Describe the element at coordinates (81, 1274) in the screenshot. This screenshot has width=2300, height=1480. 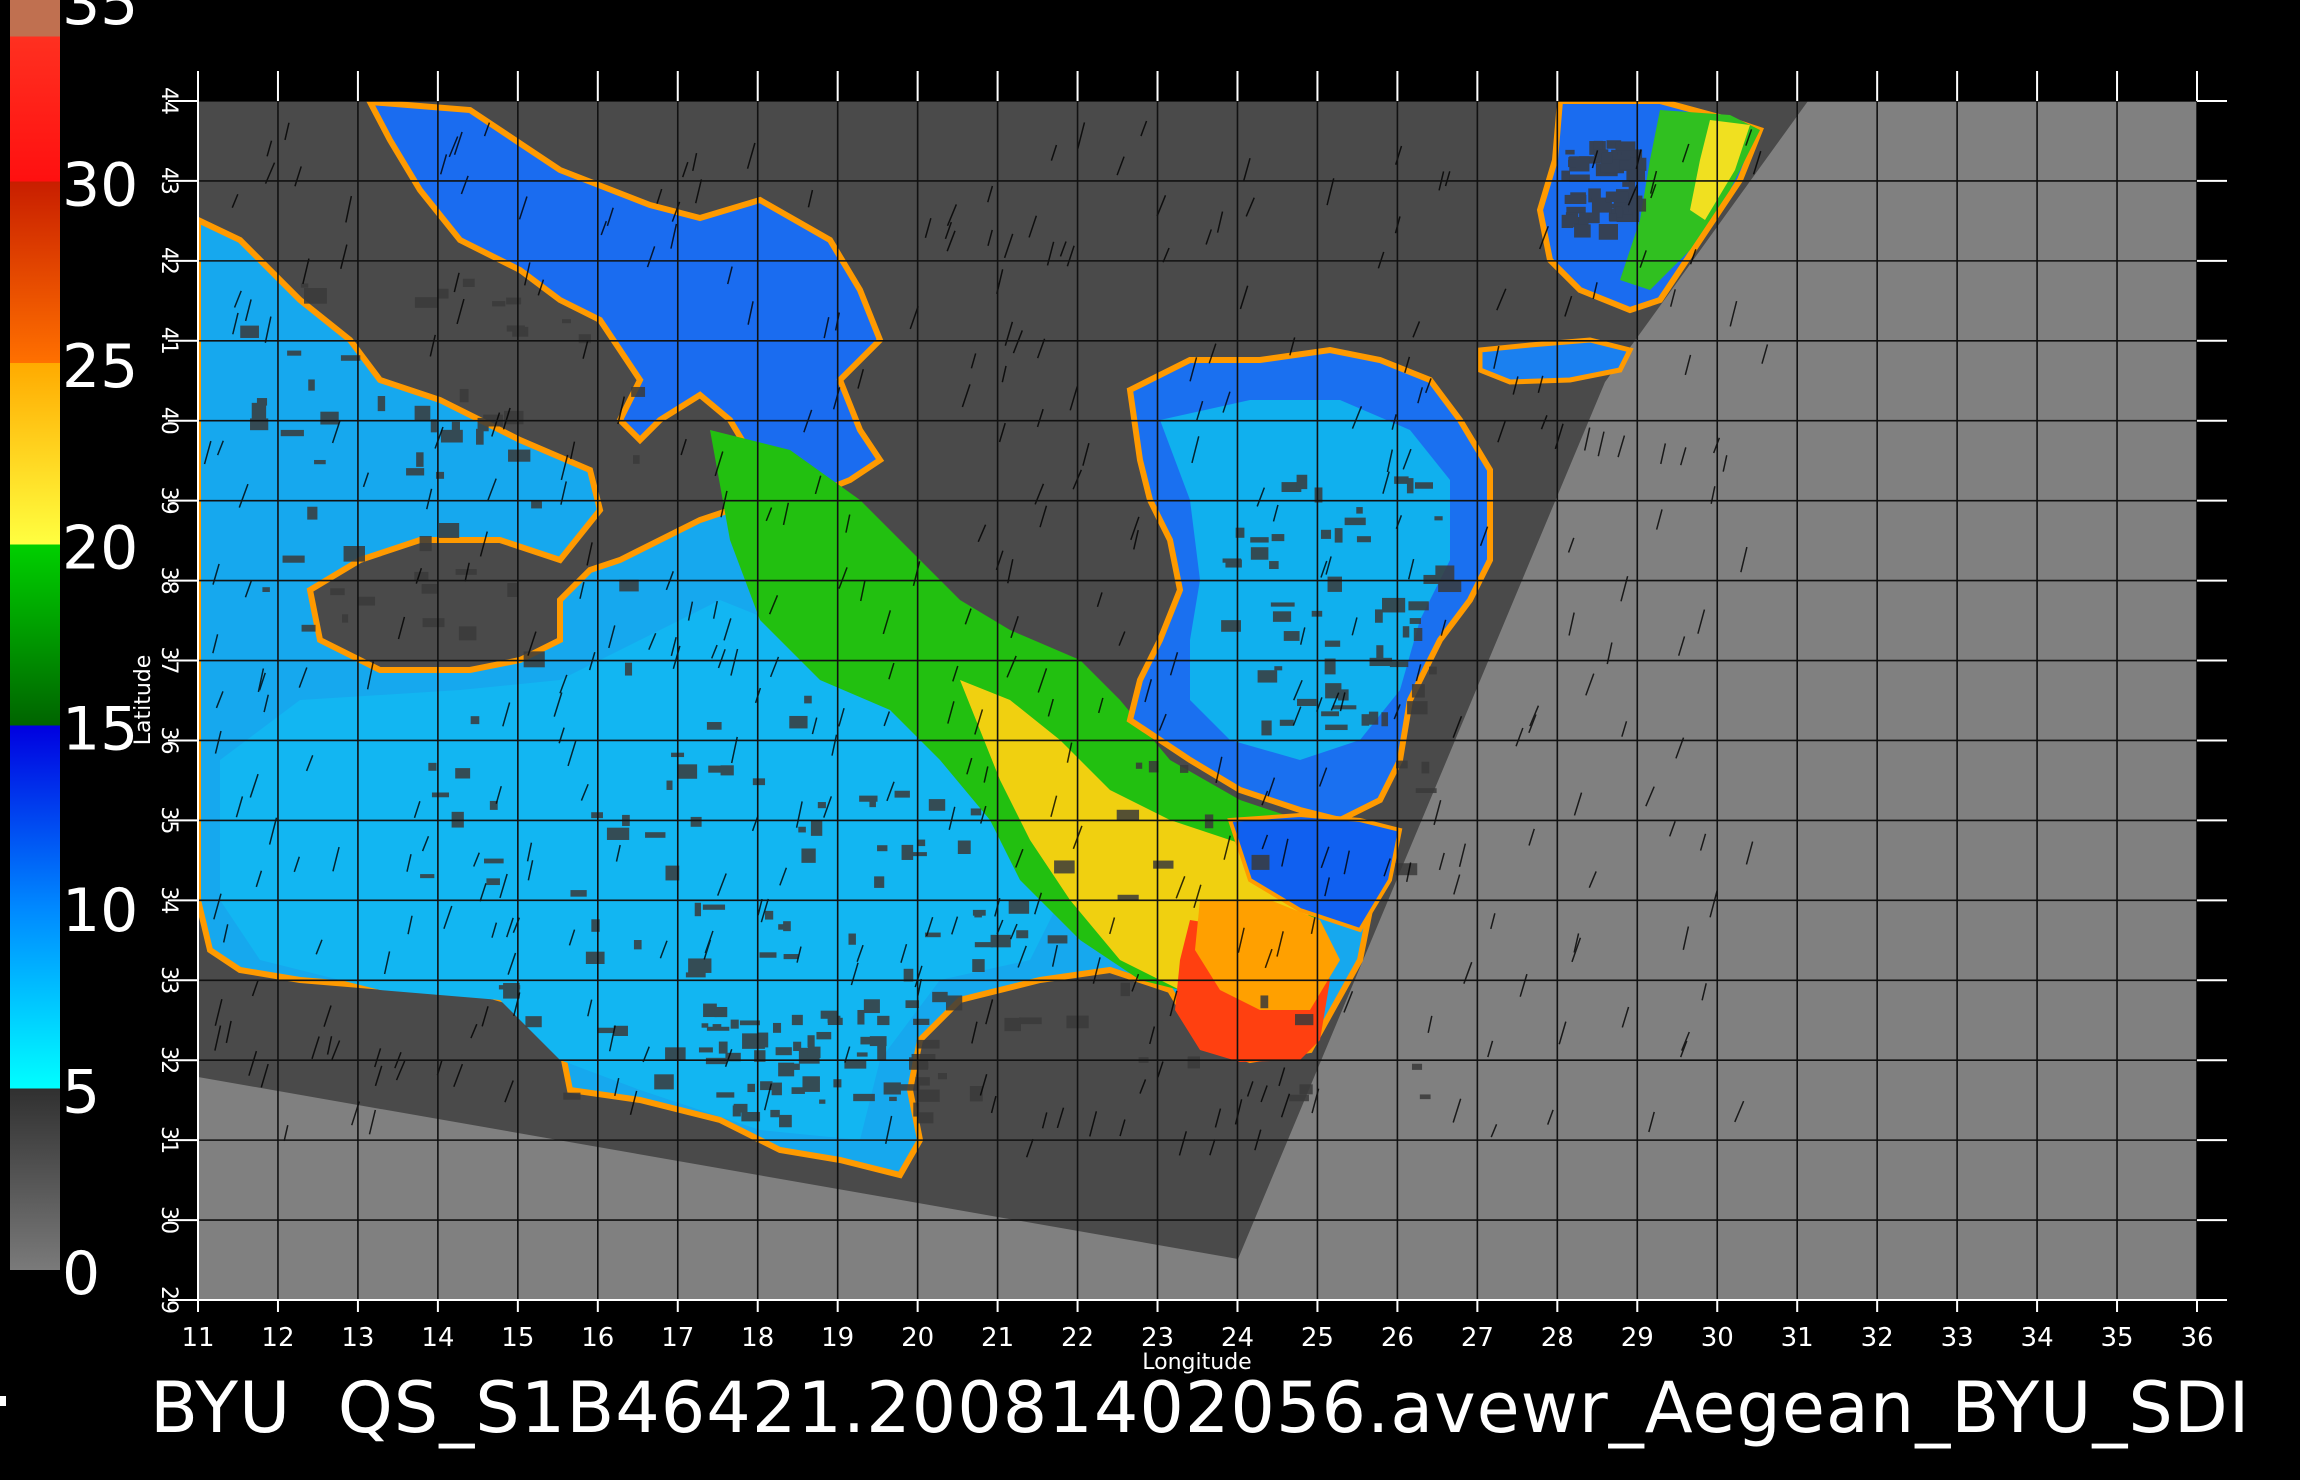
I see `colorbar-tick-label: 0` at that location.